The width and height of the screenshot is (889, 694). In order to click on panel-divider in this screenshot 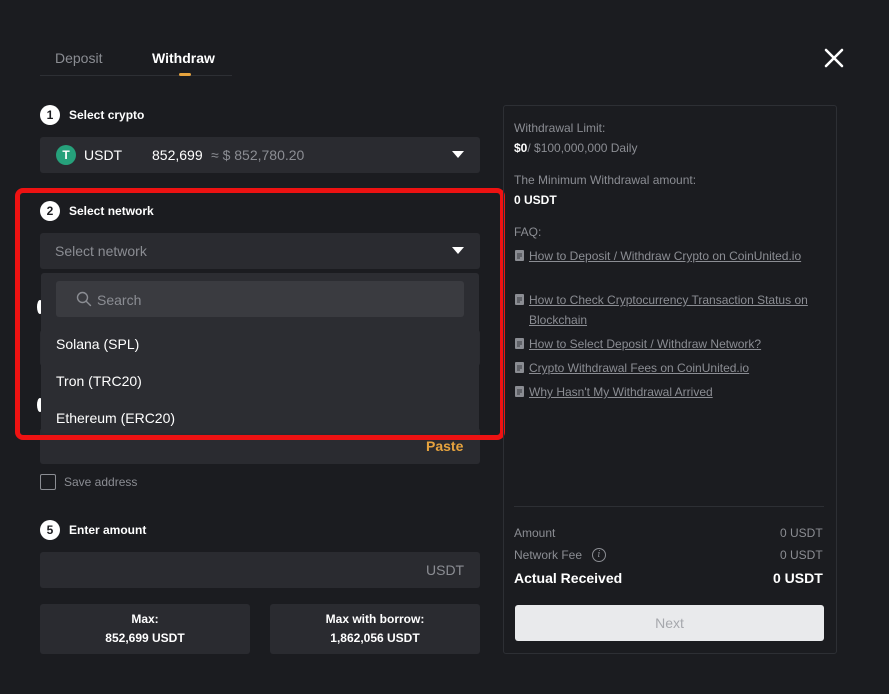, I will do `click(669, 506)`.